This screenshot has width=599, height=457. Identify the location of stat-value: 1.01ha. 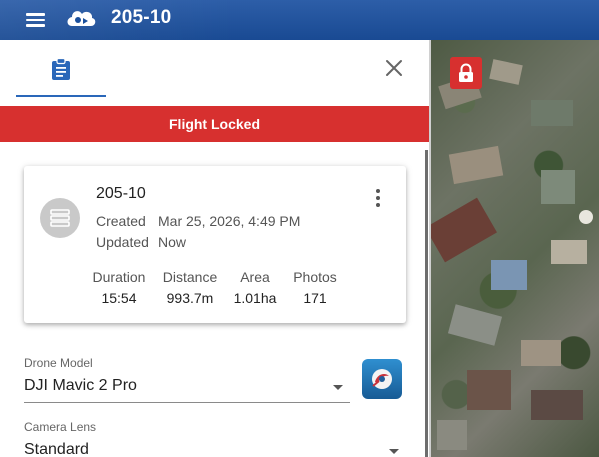
(255, 298).